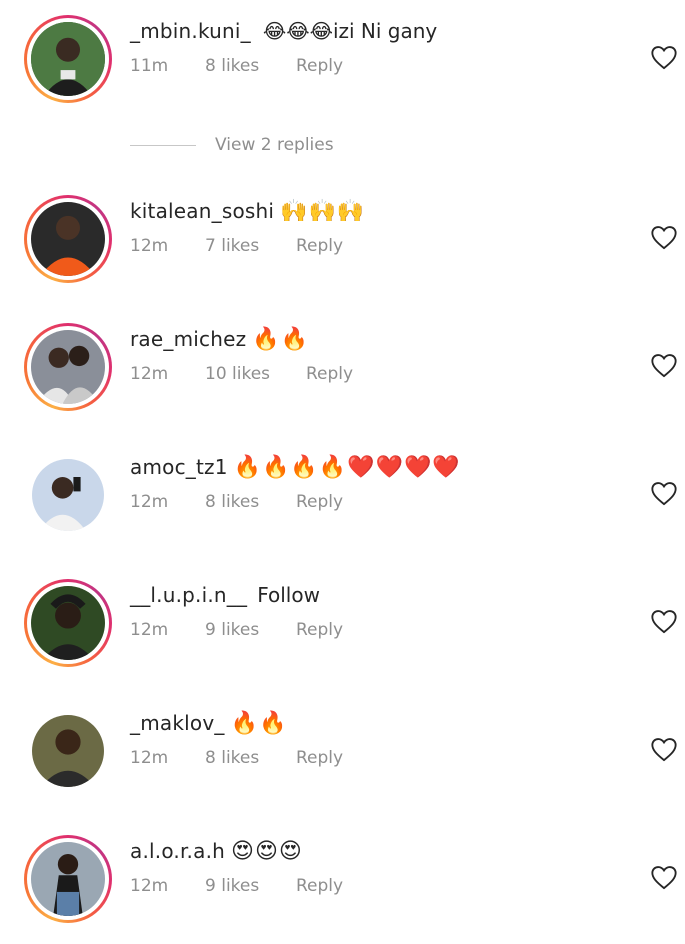  I want to click on comment-username: _maklov_, so click(177, 723).